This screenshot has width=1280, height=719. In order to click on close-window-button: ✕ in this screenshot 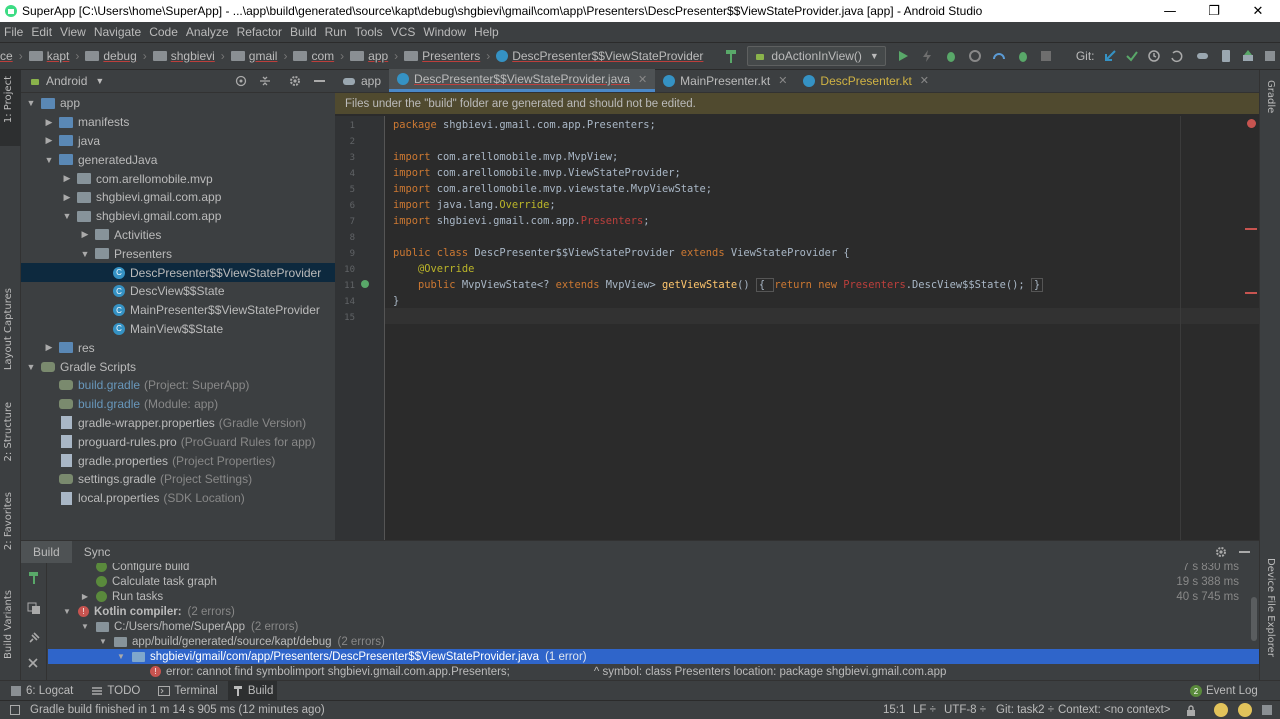, I will do `click(1258, 11)`.